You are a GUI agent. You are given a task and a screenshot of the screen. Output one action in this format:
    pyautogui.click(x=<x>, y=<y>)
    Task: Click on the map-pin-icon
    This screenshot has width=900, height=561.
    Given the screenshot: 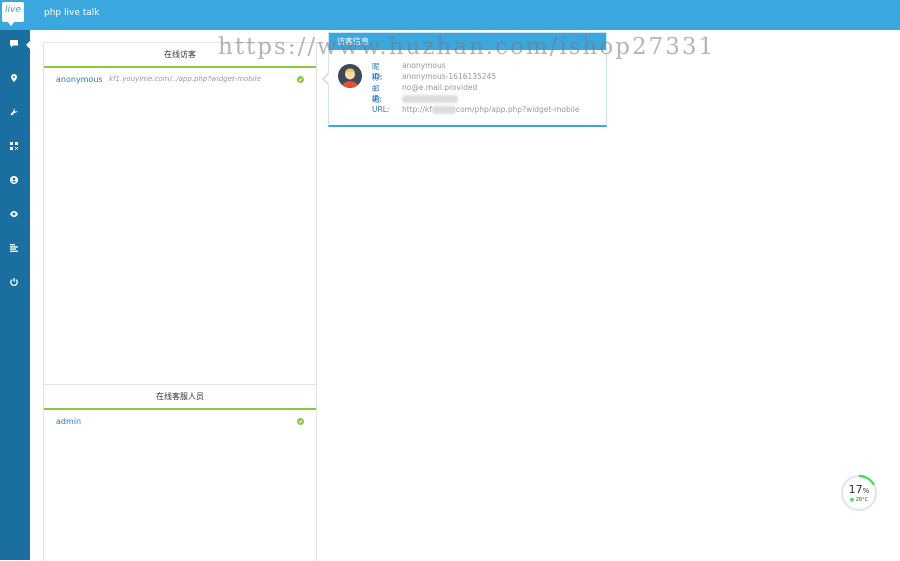 What is the action you would take?
    pyautogui.click(x=14, y=78)
    